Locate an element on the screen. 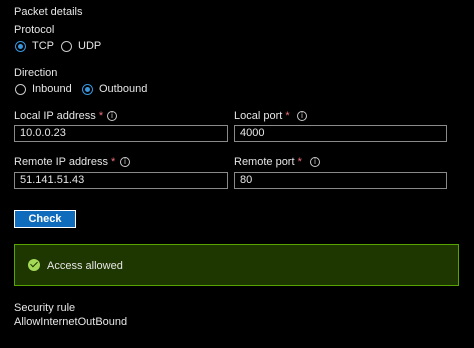 The height and width of the screenshot is (348, 474). check-button: Check is located at coordinates (45, 219).